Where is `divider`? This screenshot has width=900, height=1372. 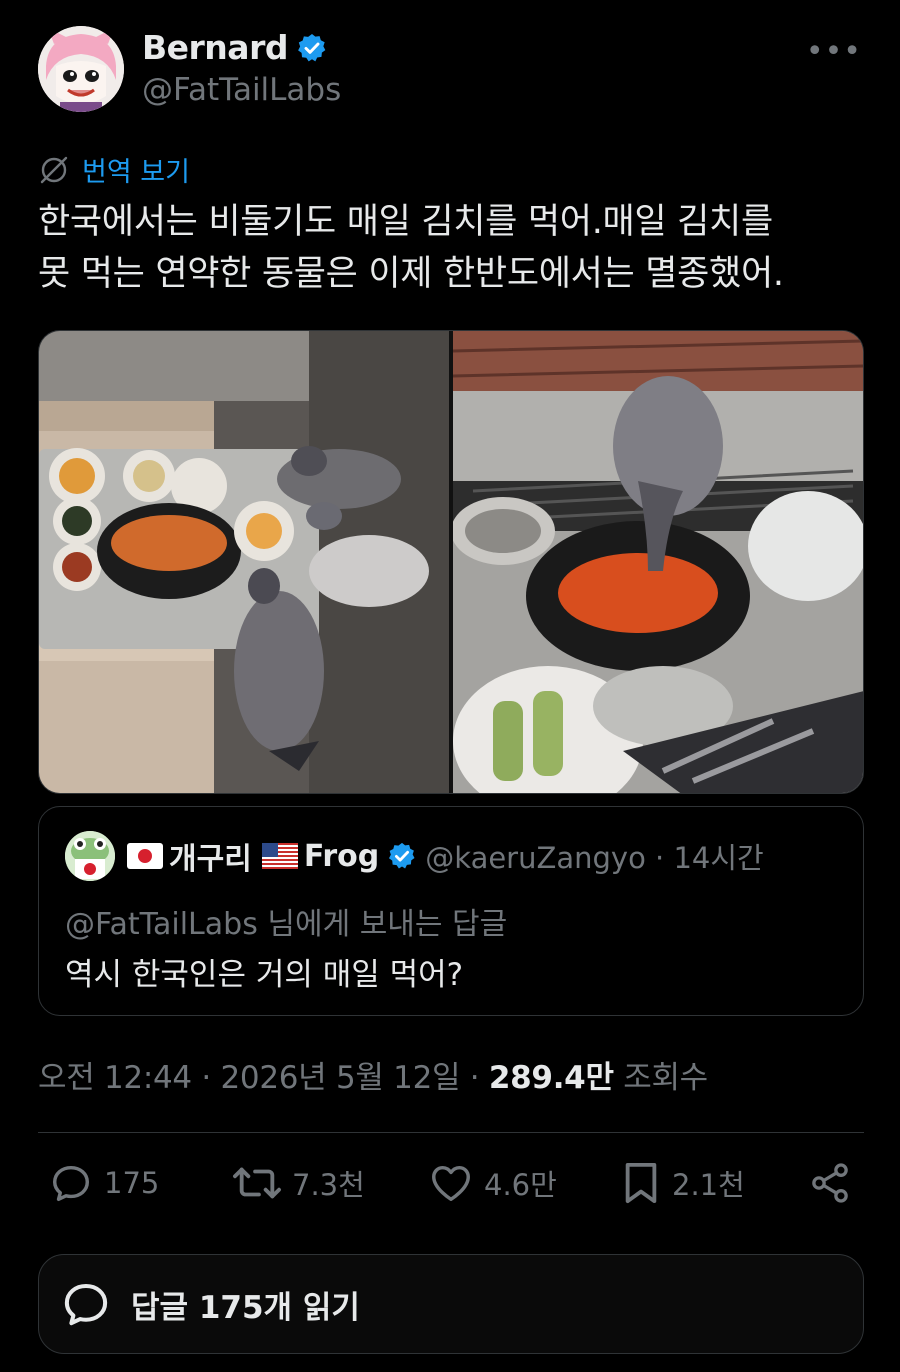
divider is located at coordinates (451, 1132).